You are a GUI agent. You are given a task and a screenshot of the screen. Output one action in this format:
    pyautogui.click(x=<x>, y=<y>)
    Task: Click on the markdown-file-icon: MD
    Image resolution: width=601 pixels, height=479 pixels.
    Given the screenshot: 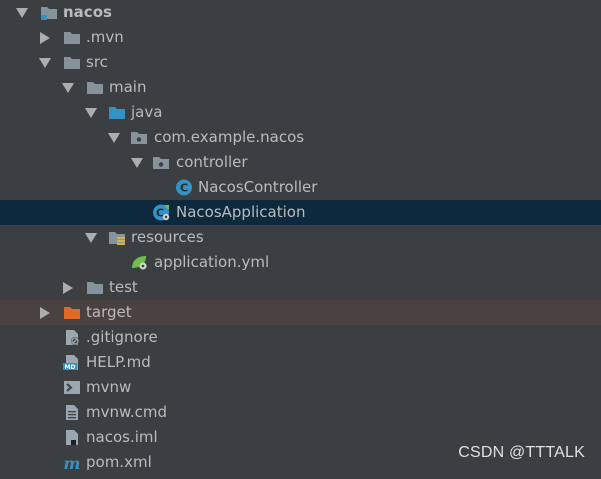 What is the action you would take?
    pyautogui.click(x=72, y=362)
    